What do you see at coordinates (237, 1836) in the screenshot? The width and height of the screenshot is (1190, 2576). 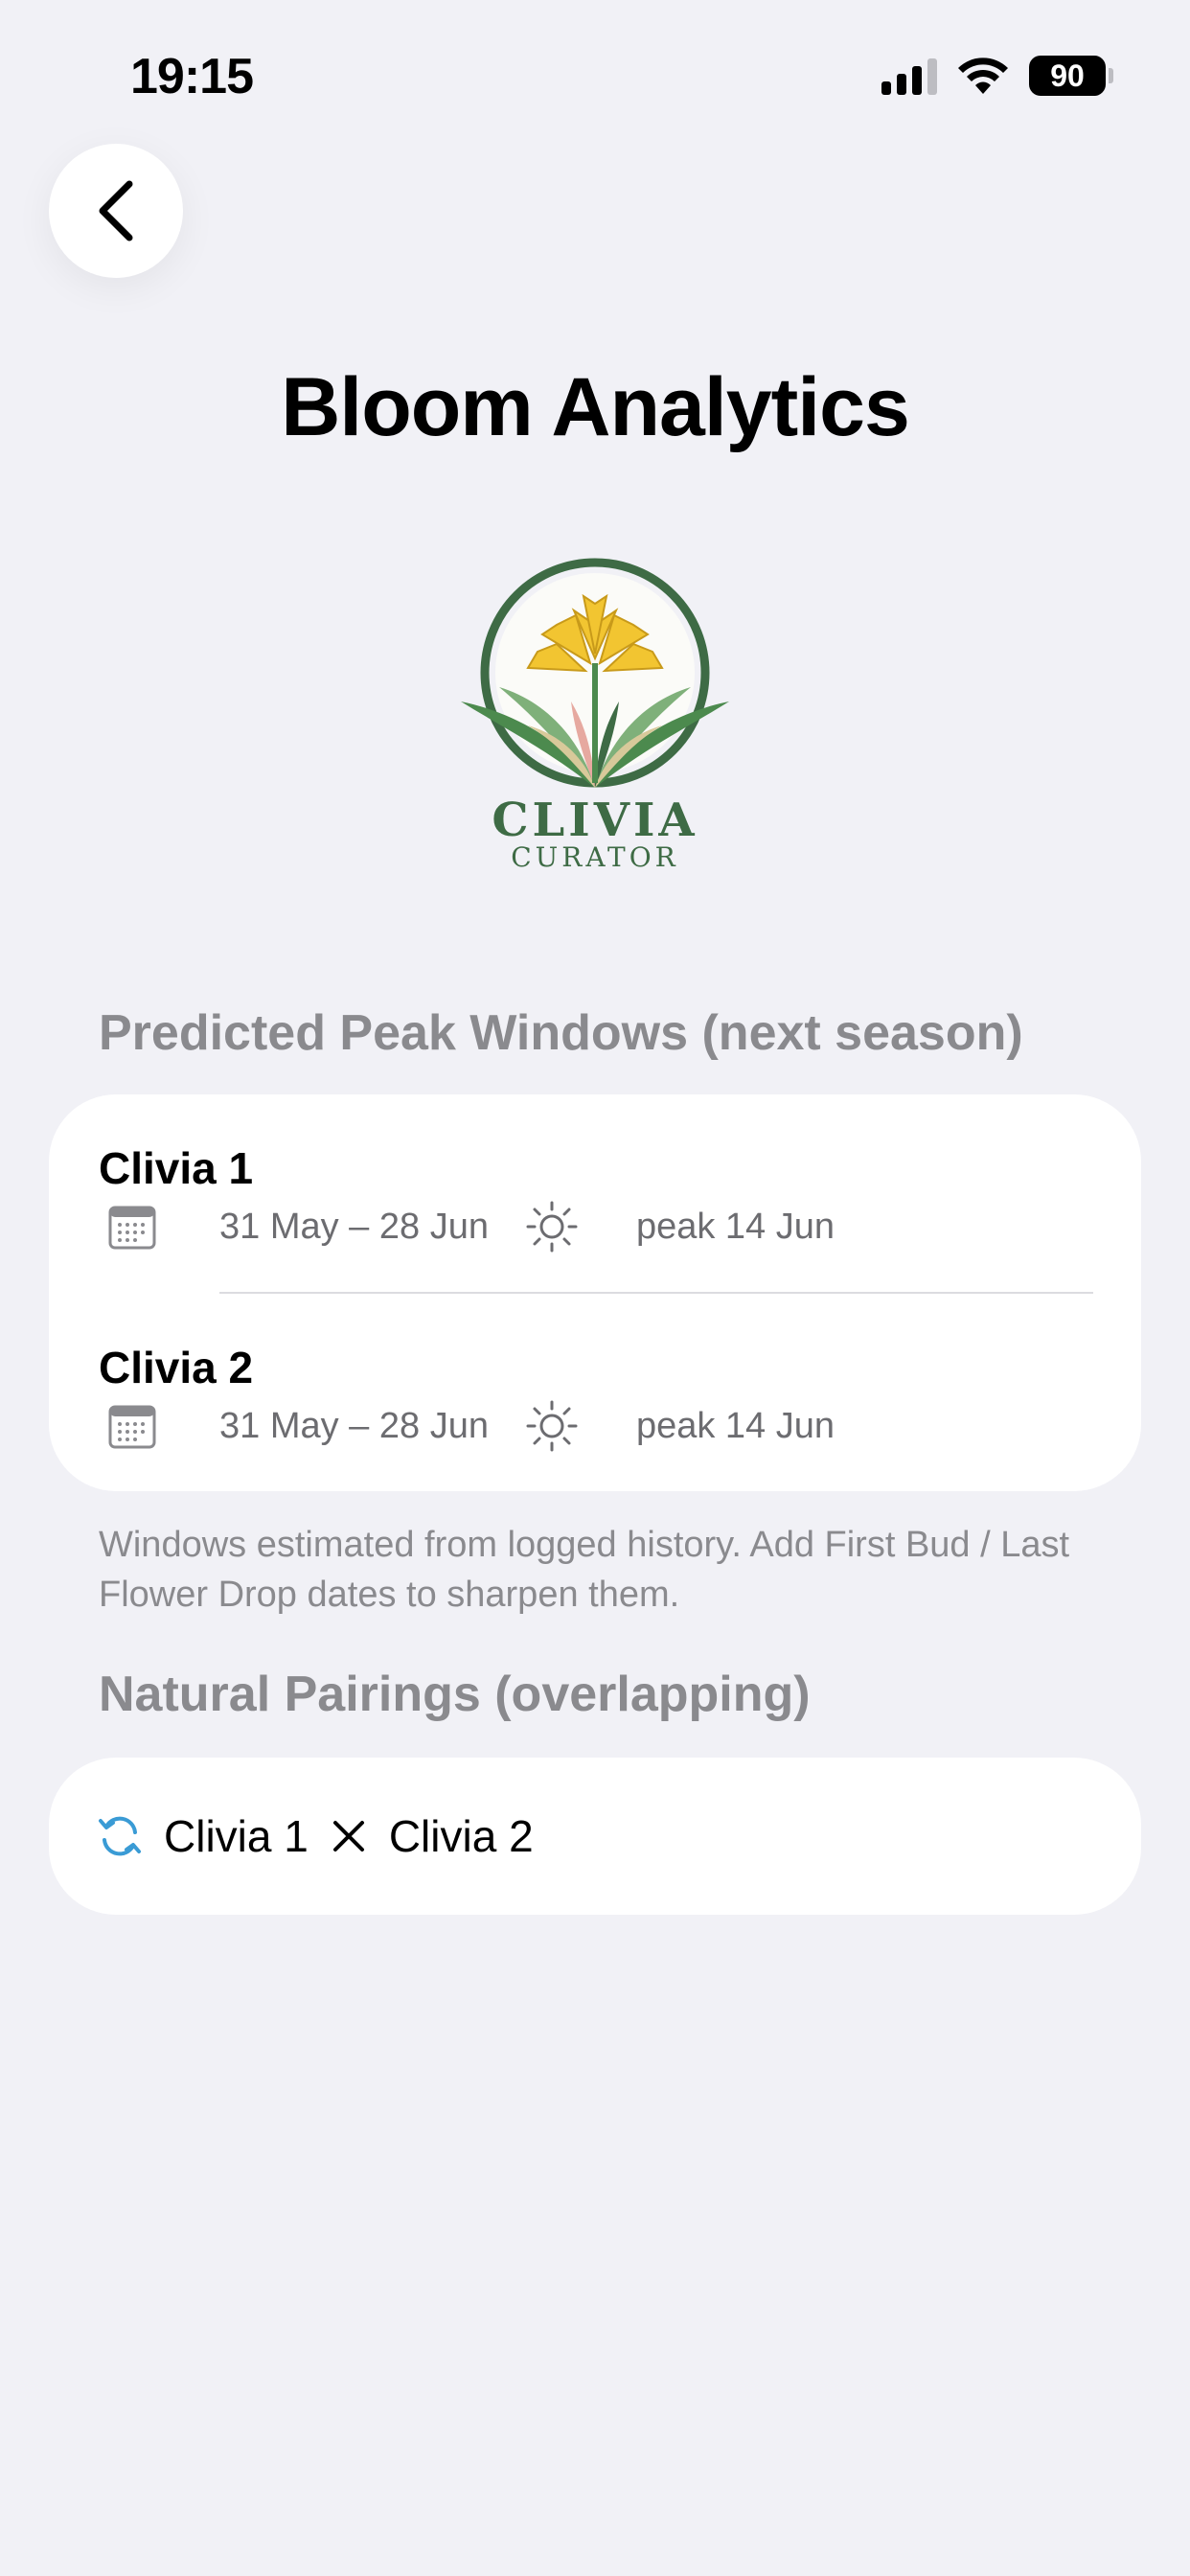 I see `pairing-a: Clivia 1` at bounding box center [237, 1836].